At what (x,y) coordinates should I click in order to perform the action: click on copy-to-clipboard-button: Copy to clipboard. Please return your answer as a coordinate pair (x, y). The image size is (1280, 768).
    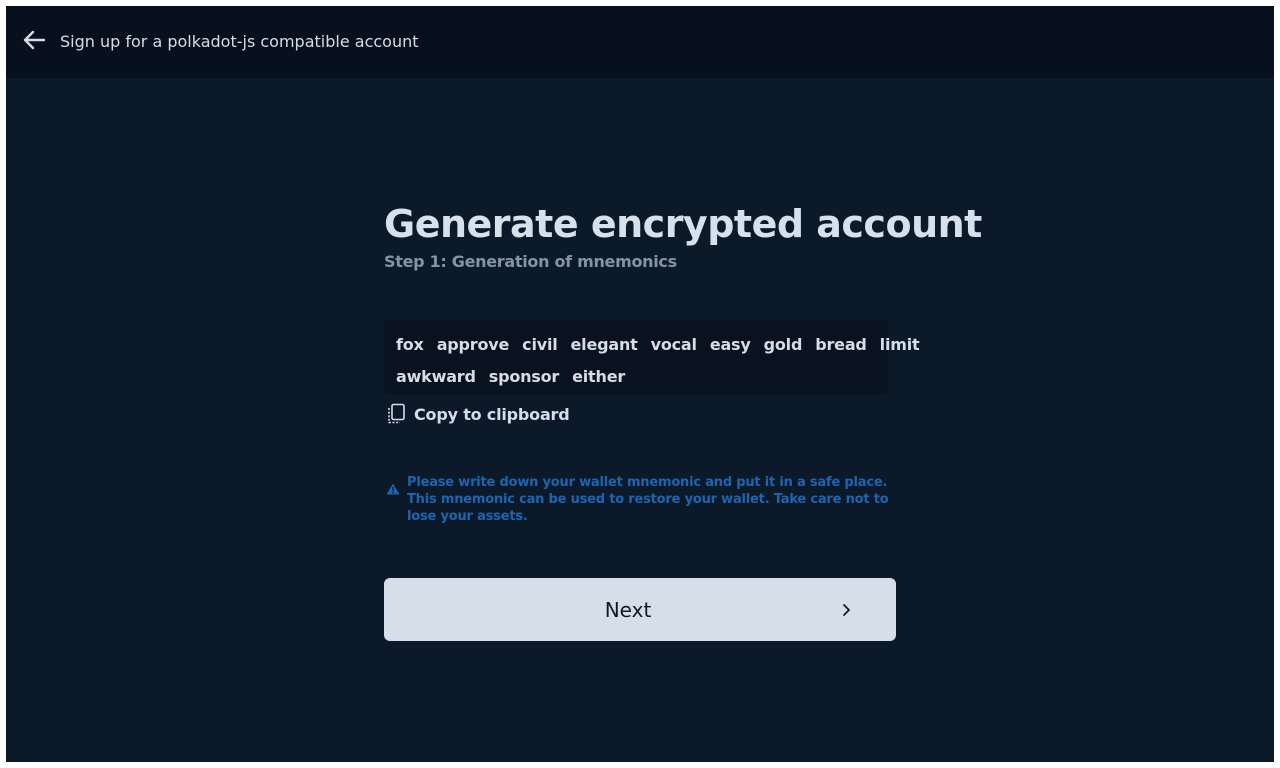
    Looking at the image, I should click on (478, 414).